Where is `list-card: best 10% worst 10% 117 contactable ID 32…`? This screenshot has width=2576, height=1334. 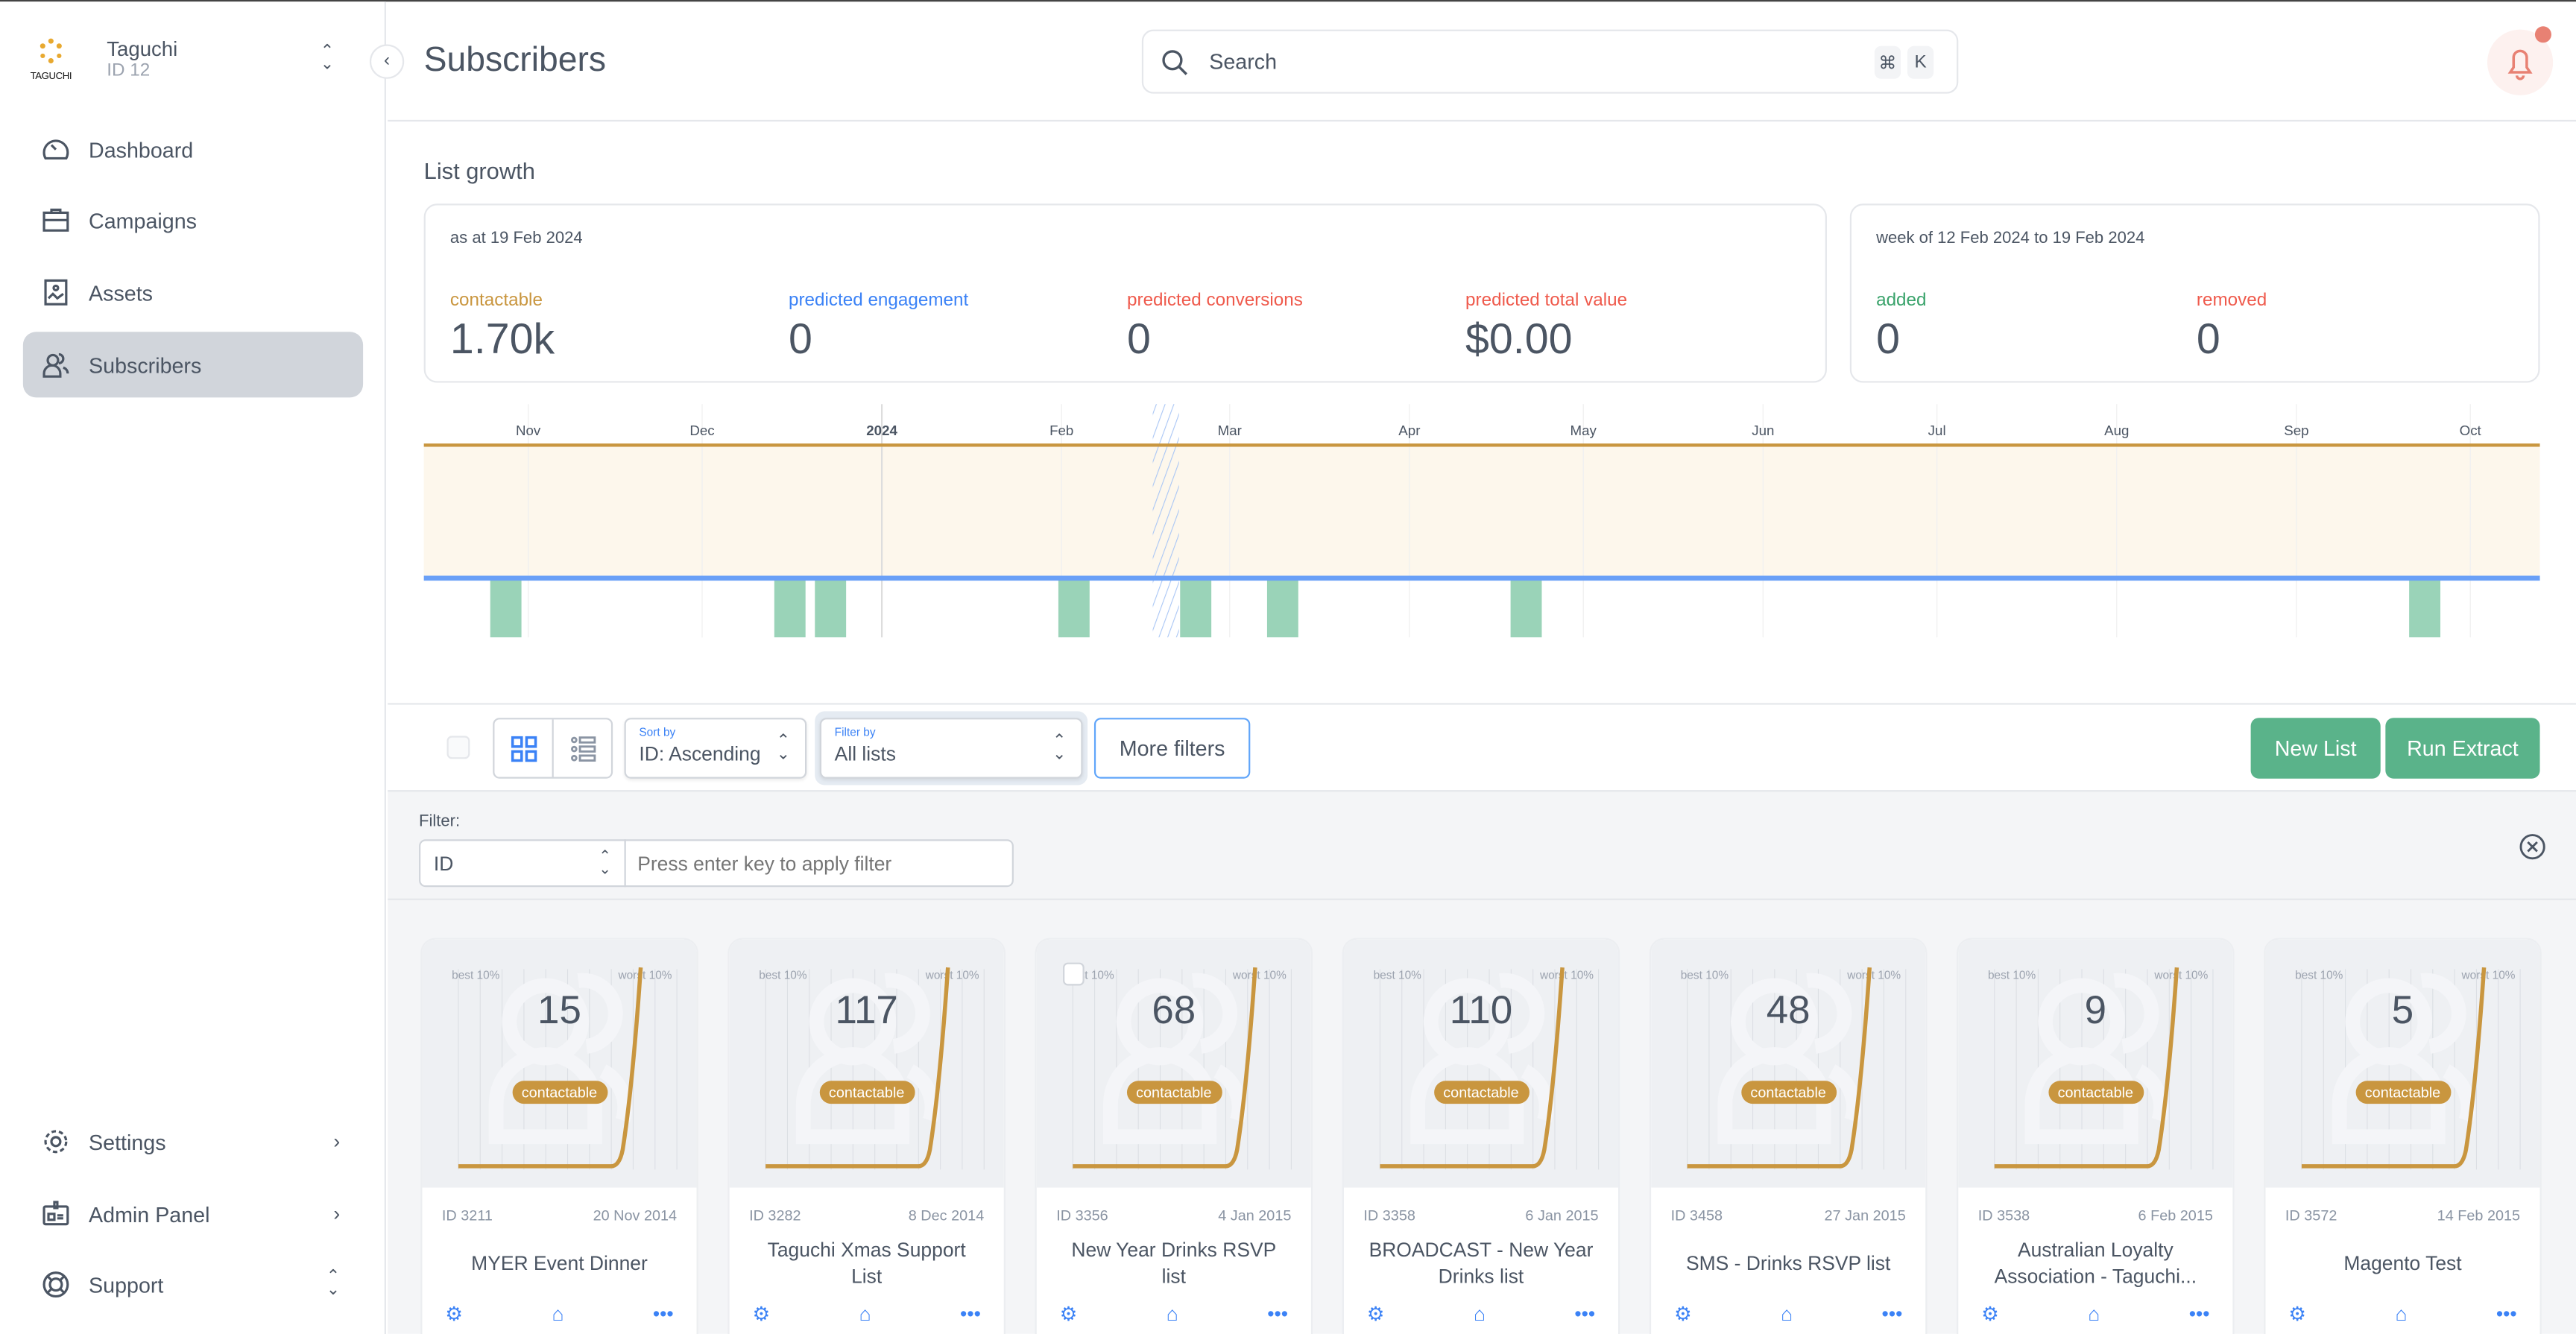 list-card: best 10% worst 10% 117 contactable ID 32… is located at coordinates (866, 1137).